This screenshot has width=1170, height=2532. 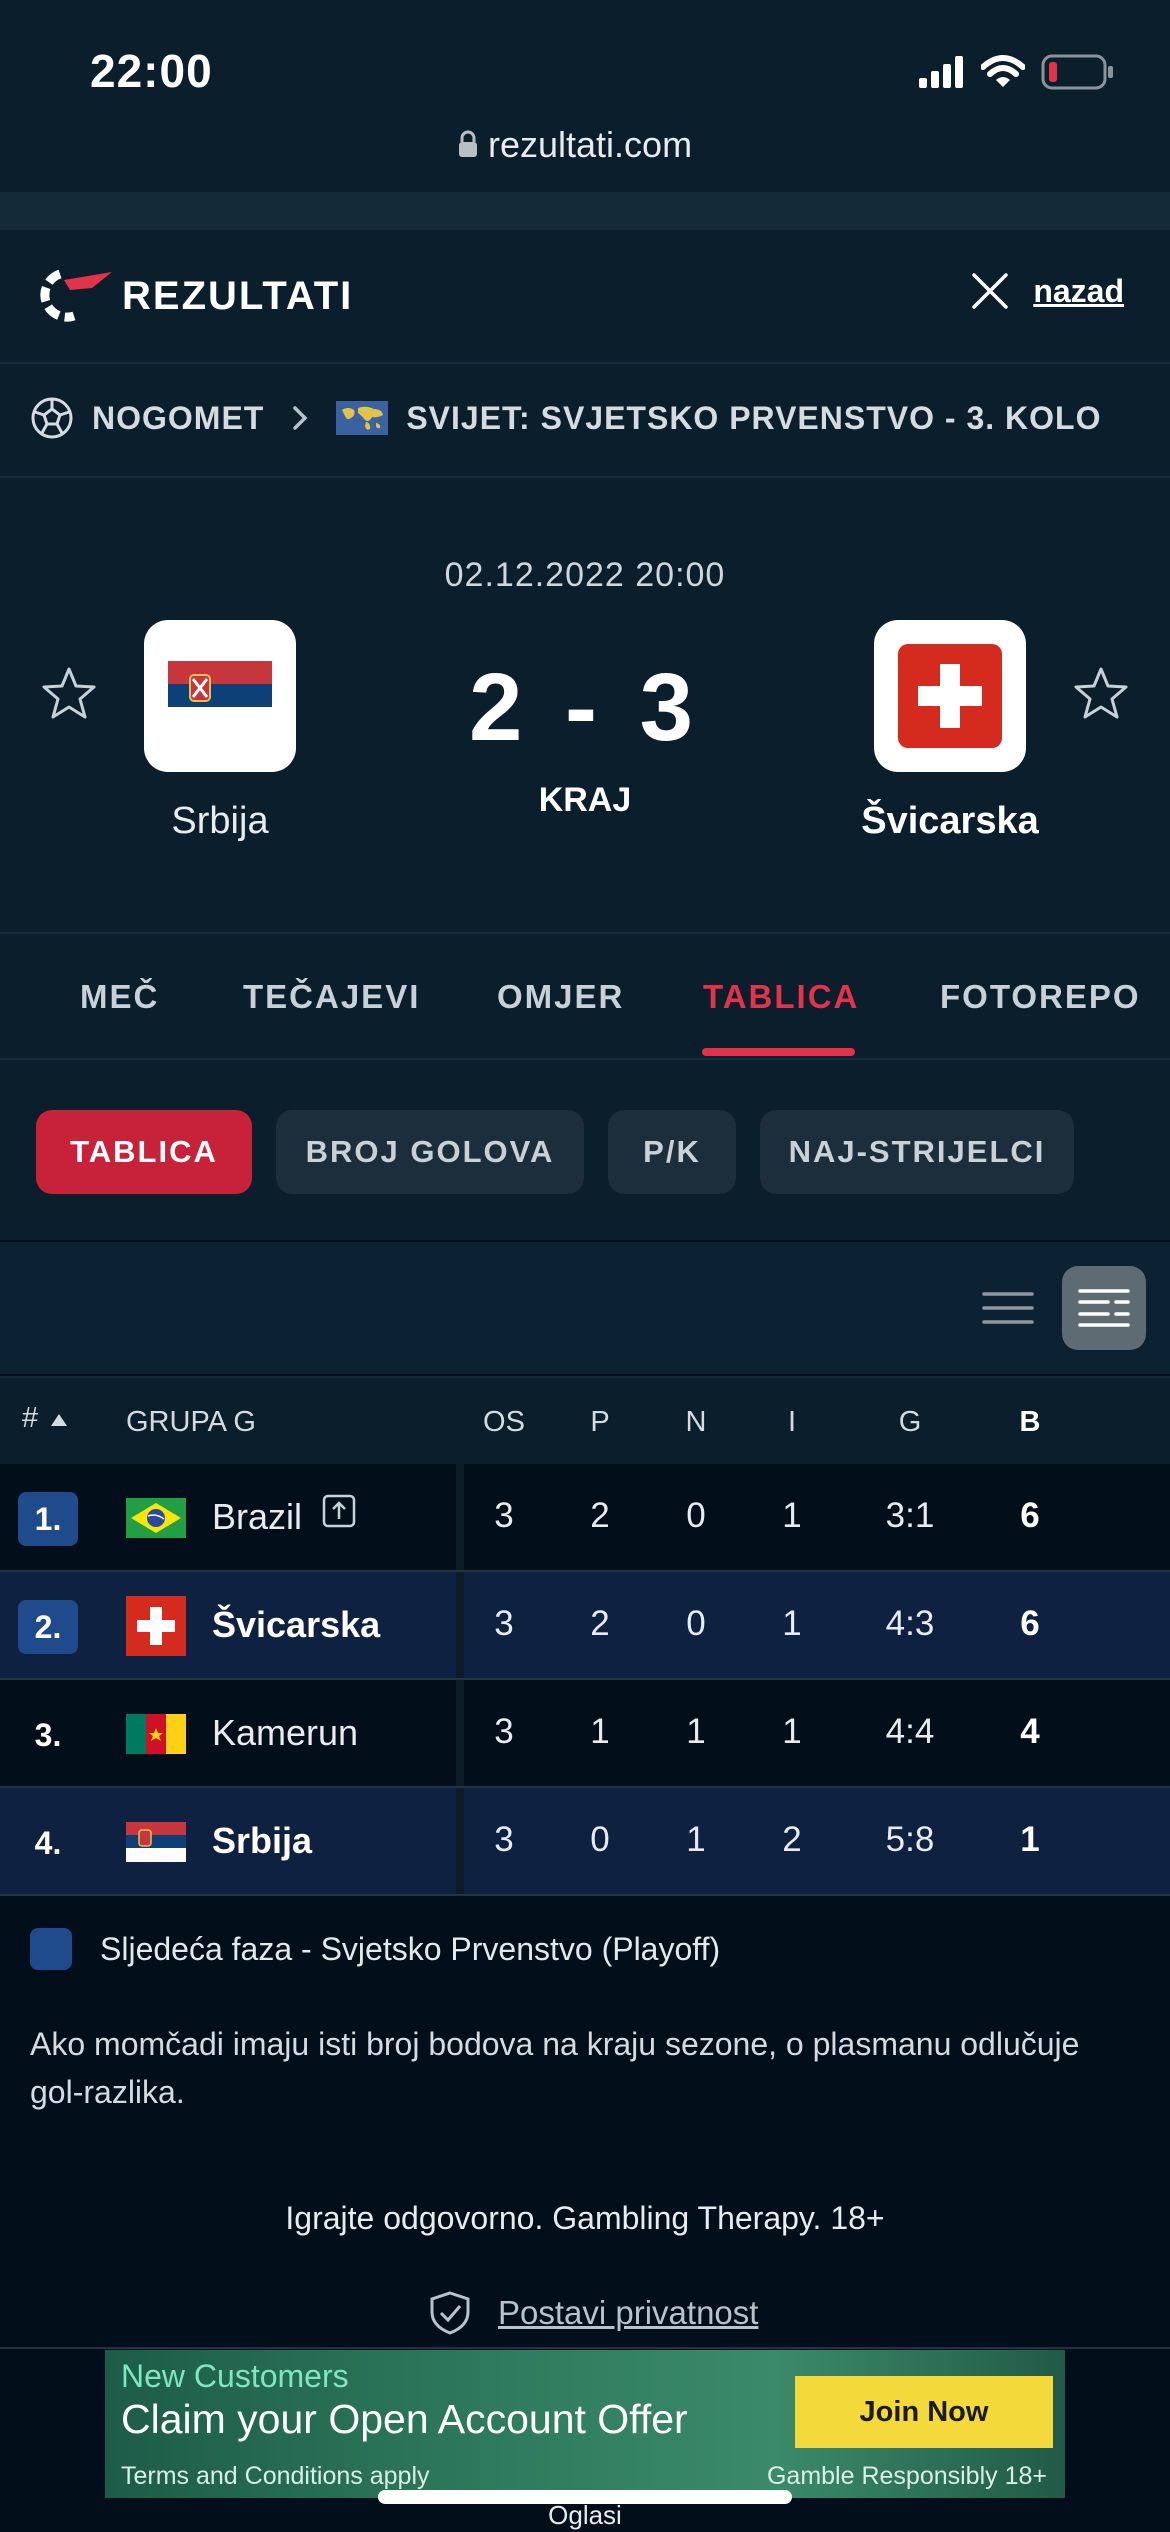 What do you see at coordinates (300, 418) in the screenshot?
I see `chevron-right-icon` at bounding box center [300, 418].